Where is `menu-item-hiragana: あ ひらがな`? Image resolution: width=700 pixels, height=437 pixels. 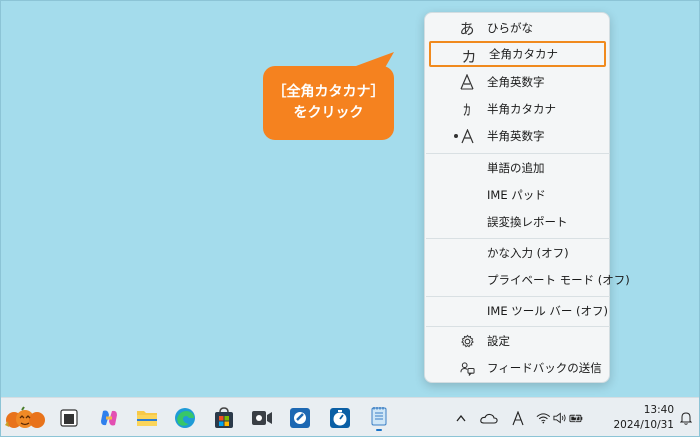
menu-item-hiragana: あ ひらがな is located at coordinates (517, 28).